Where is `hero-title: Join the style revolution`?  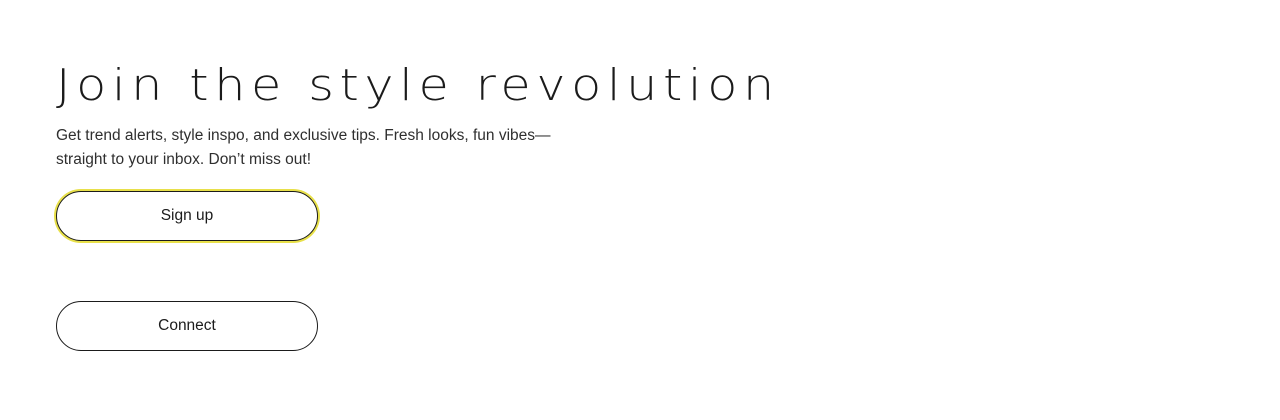
hero-title: Join the style revolution is located at coordinates (418, 85).